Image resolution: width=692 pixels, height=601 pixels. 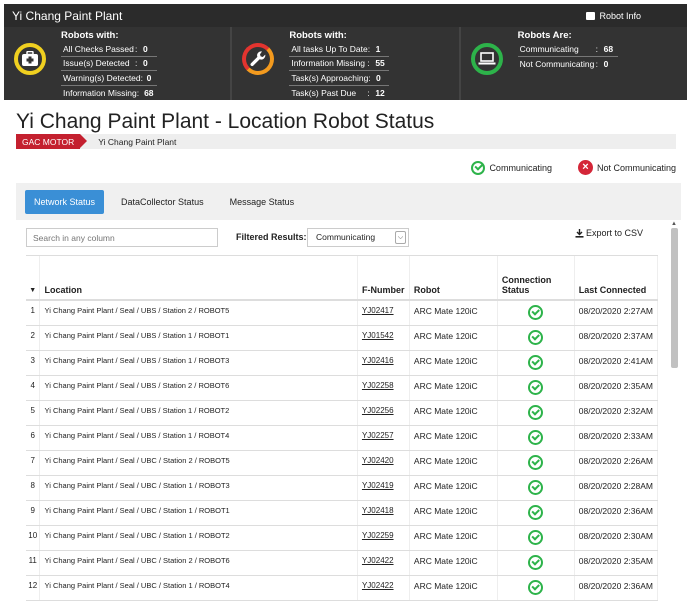 What do you see at coordinates (383, 363) in the screenshot?
I see `fnumber-link: YJ02416` at bounding box center [383, 363].